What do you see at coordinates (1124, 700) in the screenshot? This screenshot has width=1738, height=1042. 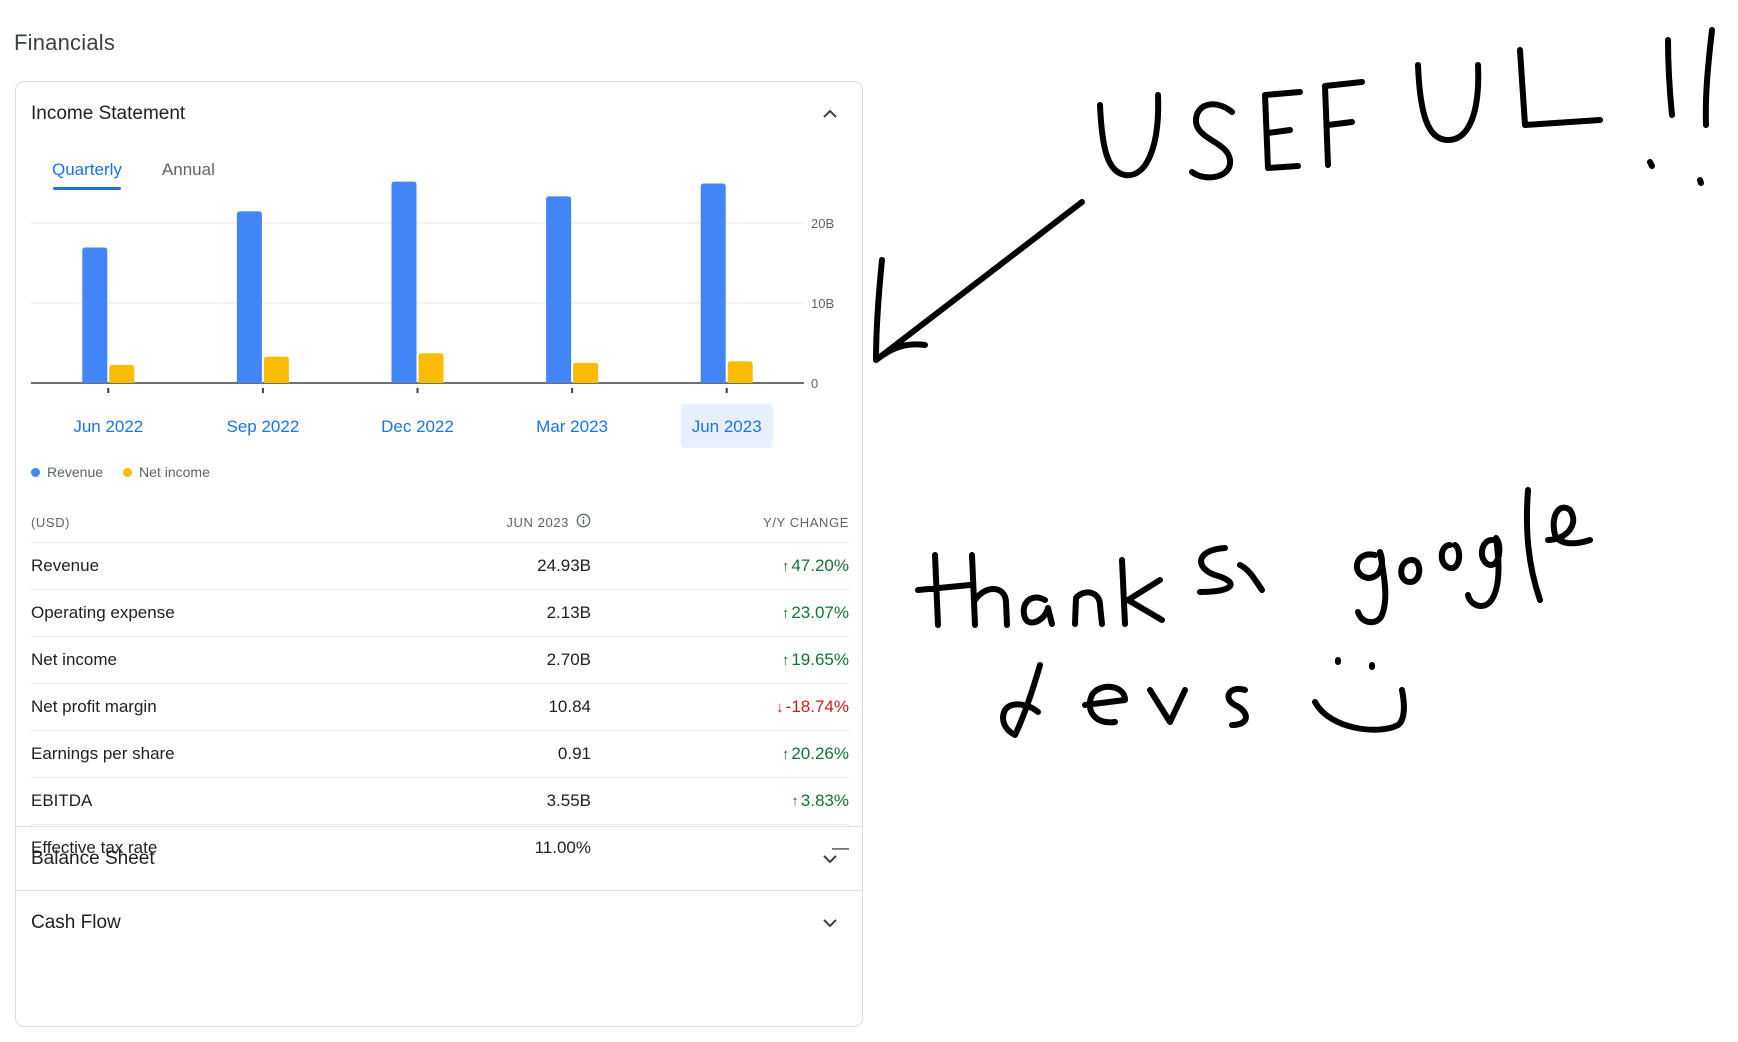 I see `annotation-devs-text` at bounding box center [1124, 700].